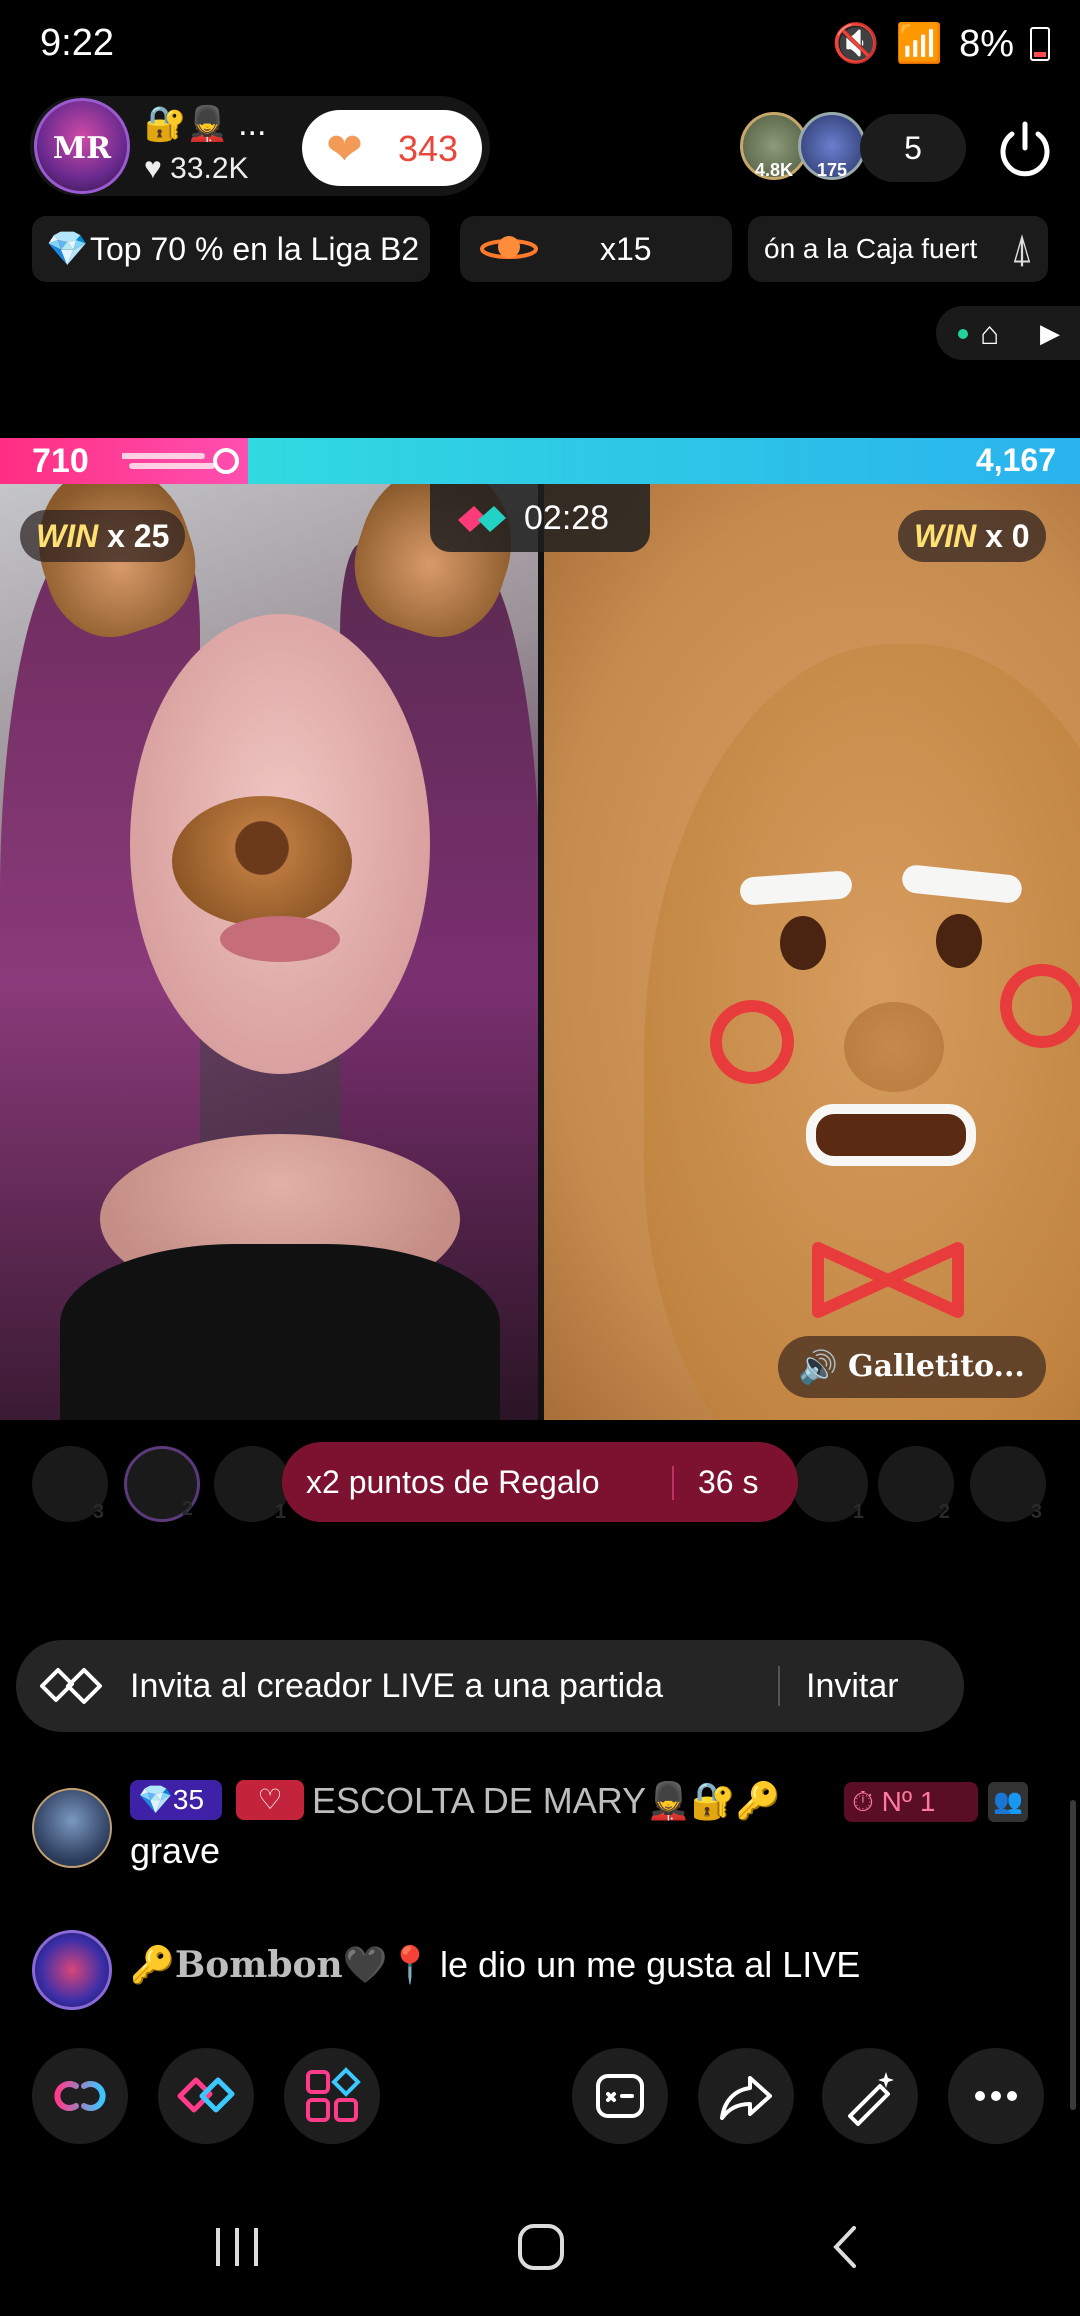 This screenshot has width=1080, height=2316. Describe the element at coordinates (1073, 1955) in the screenshot. I see `chat-scrollbar` at that location.